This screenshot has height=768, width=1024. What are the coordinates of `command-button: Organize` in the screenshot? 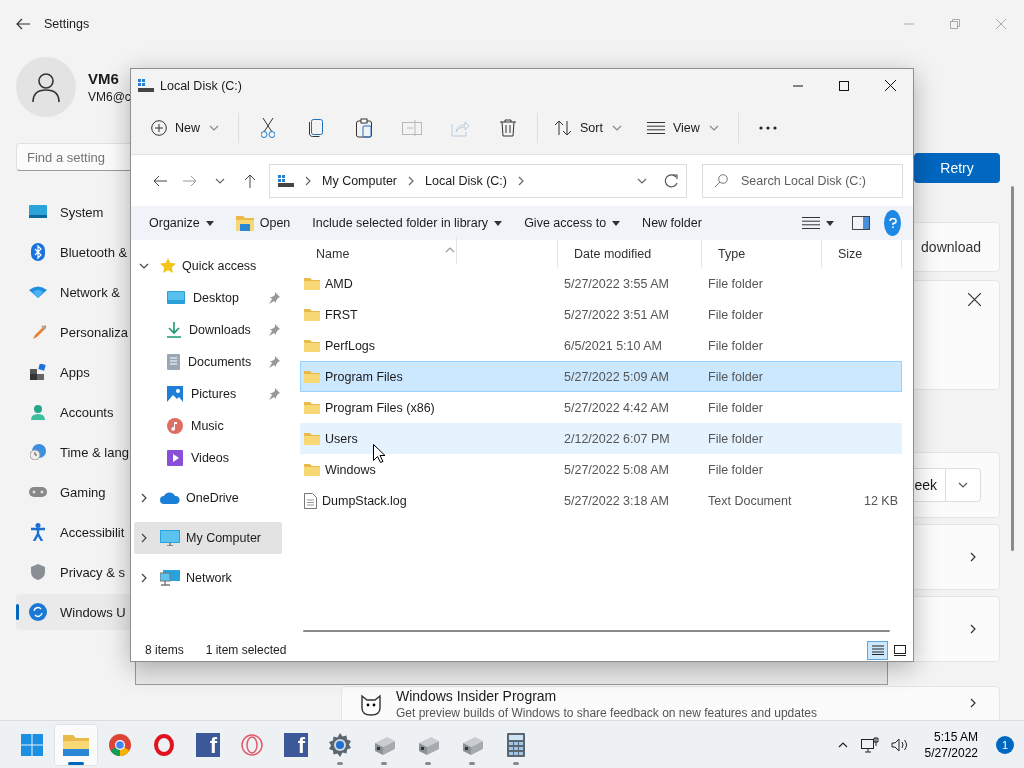 It's located at (181, 223).